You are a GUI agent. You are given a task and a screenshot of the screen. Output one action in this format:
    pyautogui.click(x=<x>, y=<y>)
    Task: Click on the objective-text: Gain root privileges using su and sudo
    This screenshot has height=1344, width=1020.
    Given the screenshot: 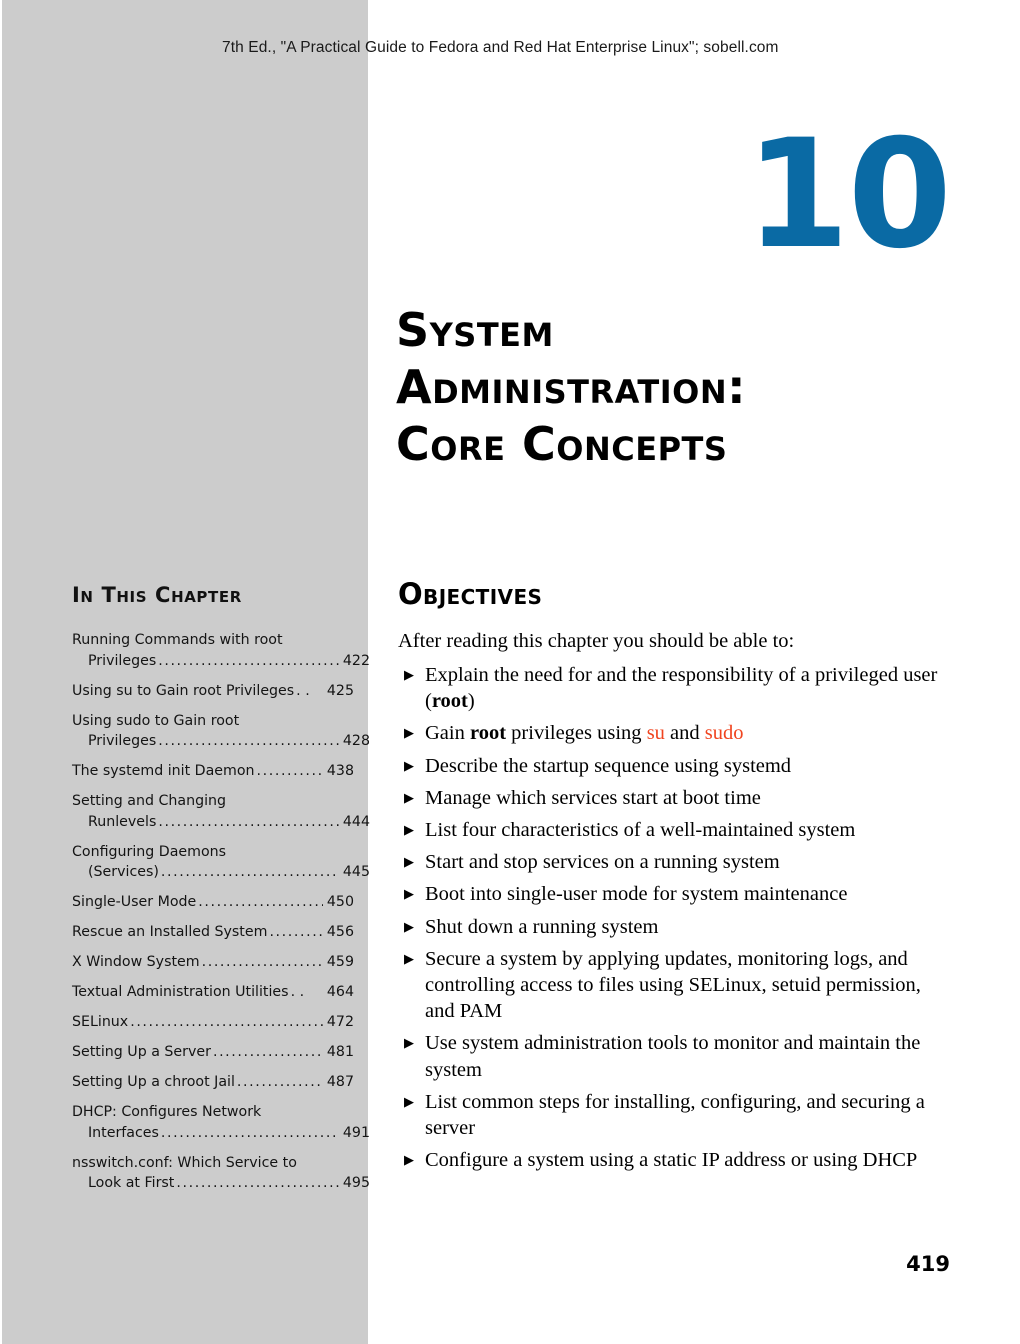 What is the action you would take?
    pyautogui.click(x=684, y=733)
    